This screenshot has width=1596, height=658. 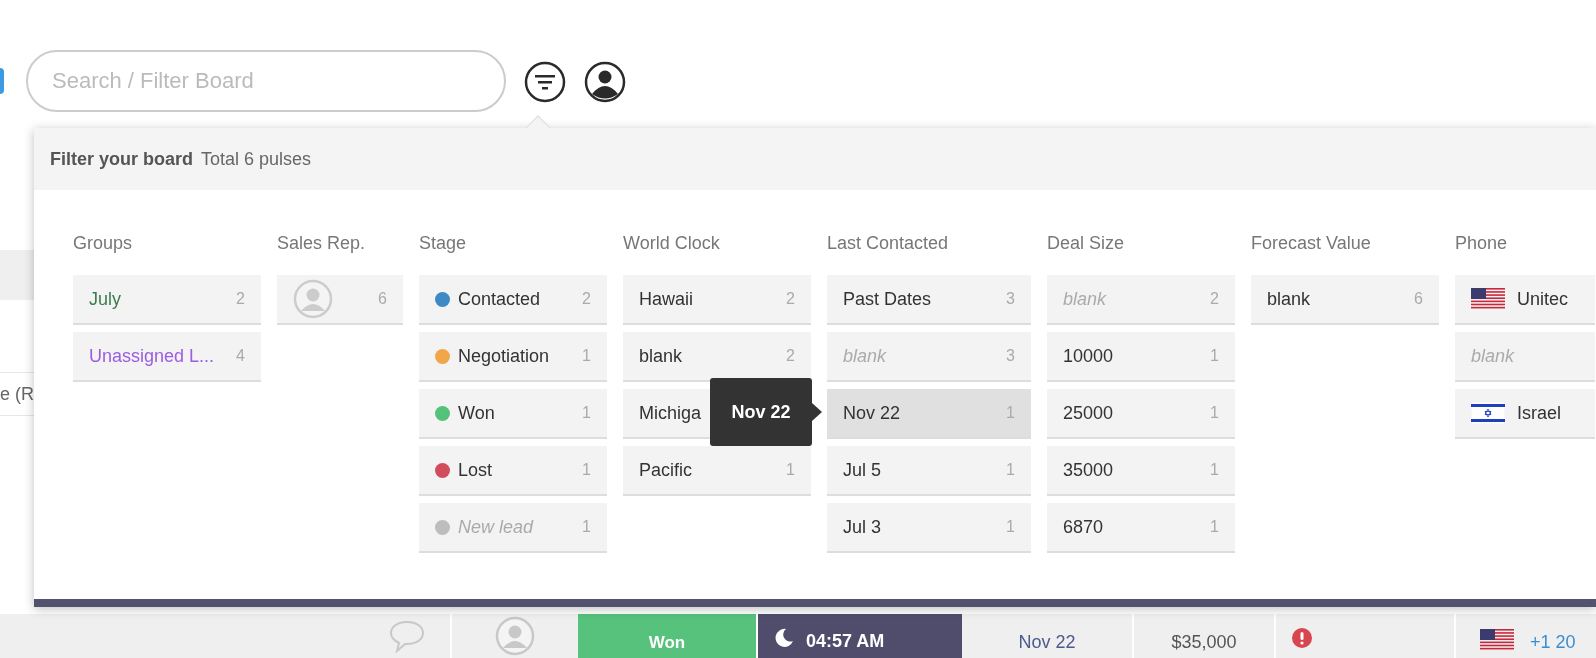 I want to click on option-label: Pacific, so click(x=665, y=470).